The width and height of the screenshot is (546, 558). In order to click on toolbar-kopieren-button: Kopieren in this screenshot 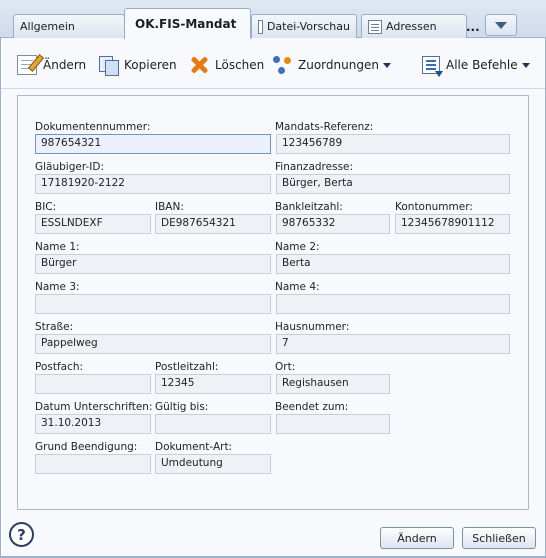, I will do `click(137, 65)`.